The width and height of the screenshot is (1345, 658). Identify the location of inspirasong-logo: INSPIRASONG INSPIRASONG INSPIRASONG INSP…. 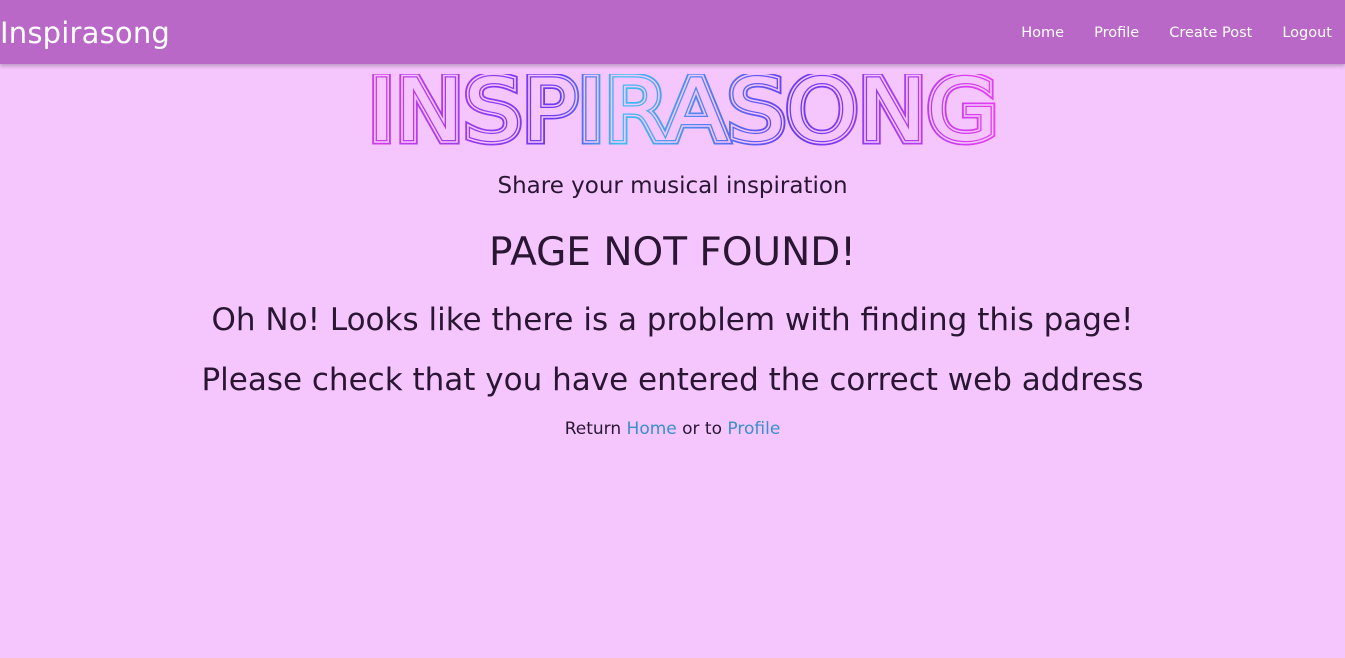
(683, 110).